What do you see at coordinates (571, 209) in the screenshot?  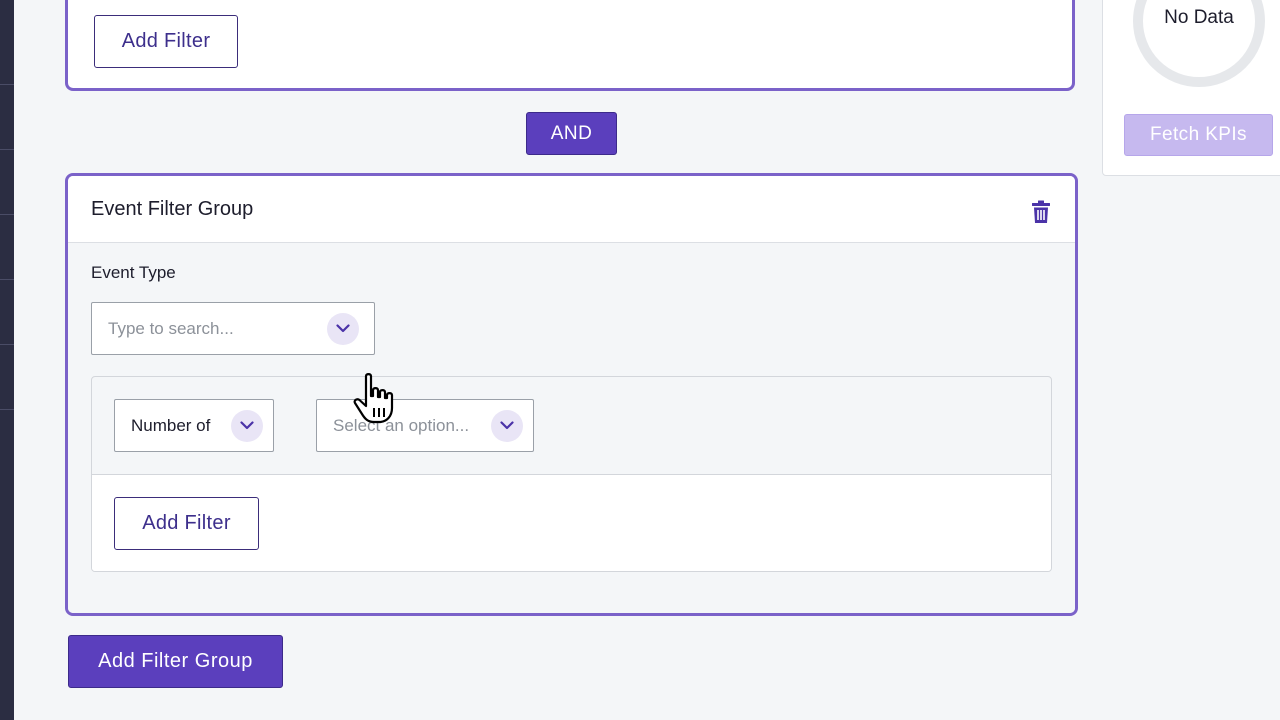 I see `group-header: Event Filter Group` at bounding box center [571, 209].